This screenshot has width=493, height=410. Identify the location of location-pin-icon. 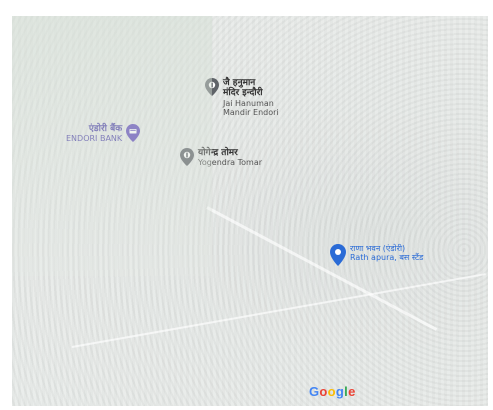
(338, 255).